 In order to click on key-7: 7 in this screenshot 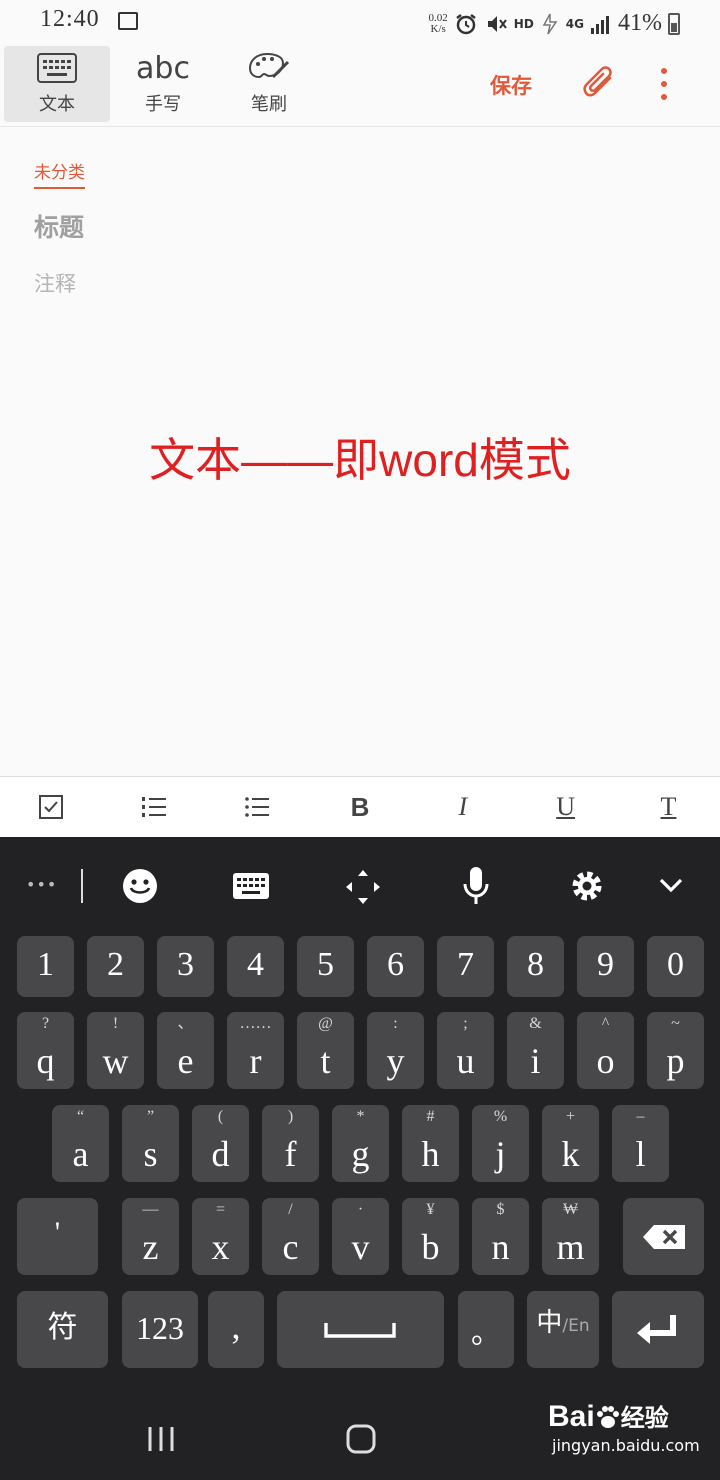, I will do `click(465, 966)`.